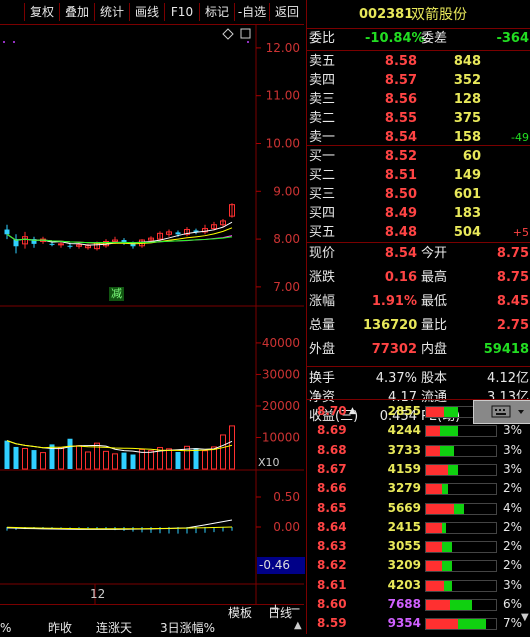  What do you see at coordinates (252, 12) in the screenshot?
I see `toolbar-button-zixuan: -自选` at bounding box center [252, 12].